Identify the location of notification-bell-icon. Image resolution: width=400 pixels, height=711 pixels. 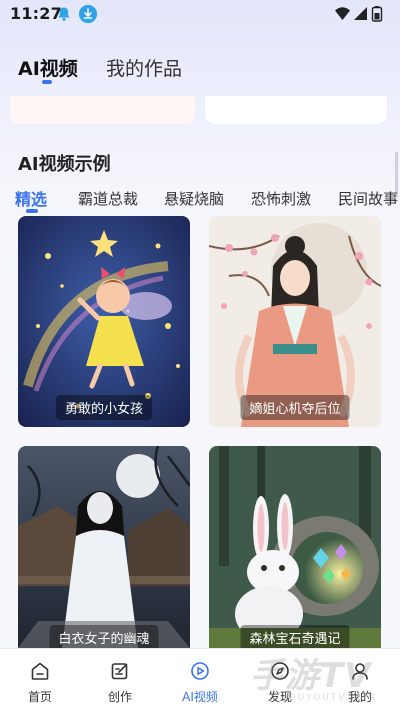
(64, 14).